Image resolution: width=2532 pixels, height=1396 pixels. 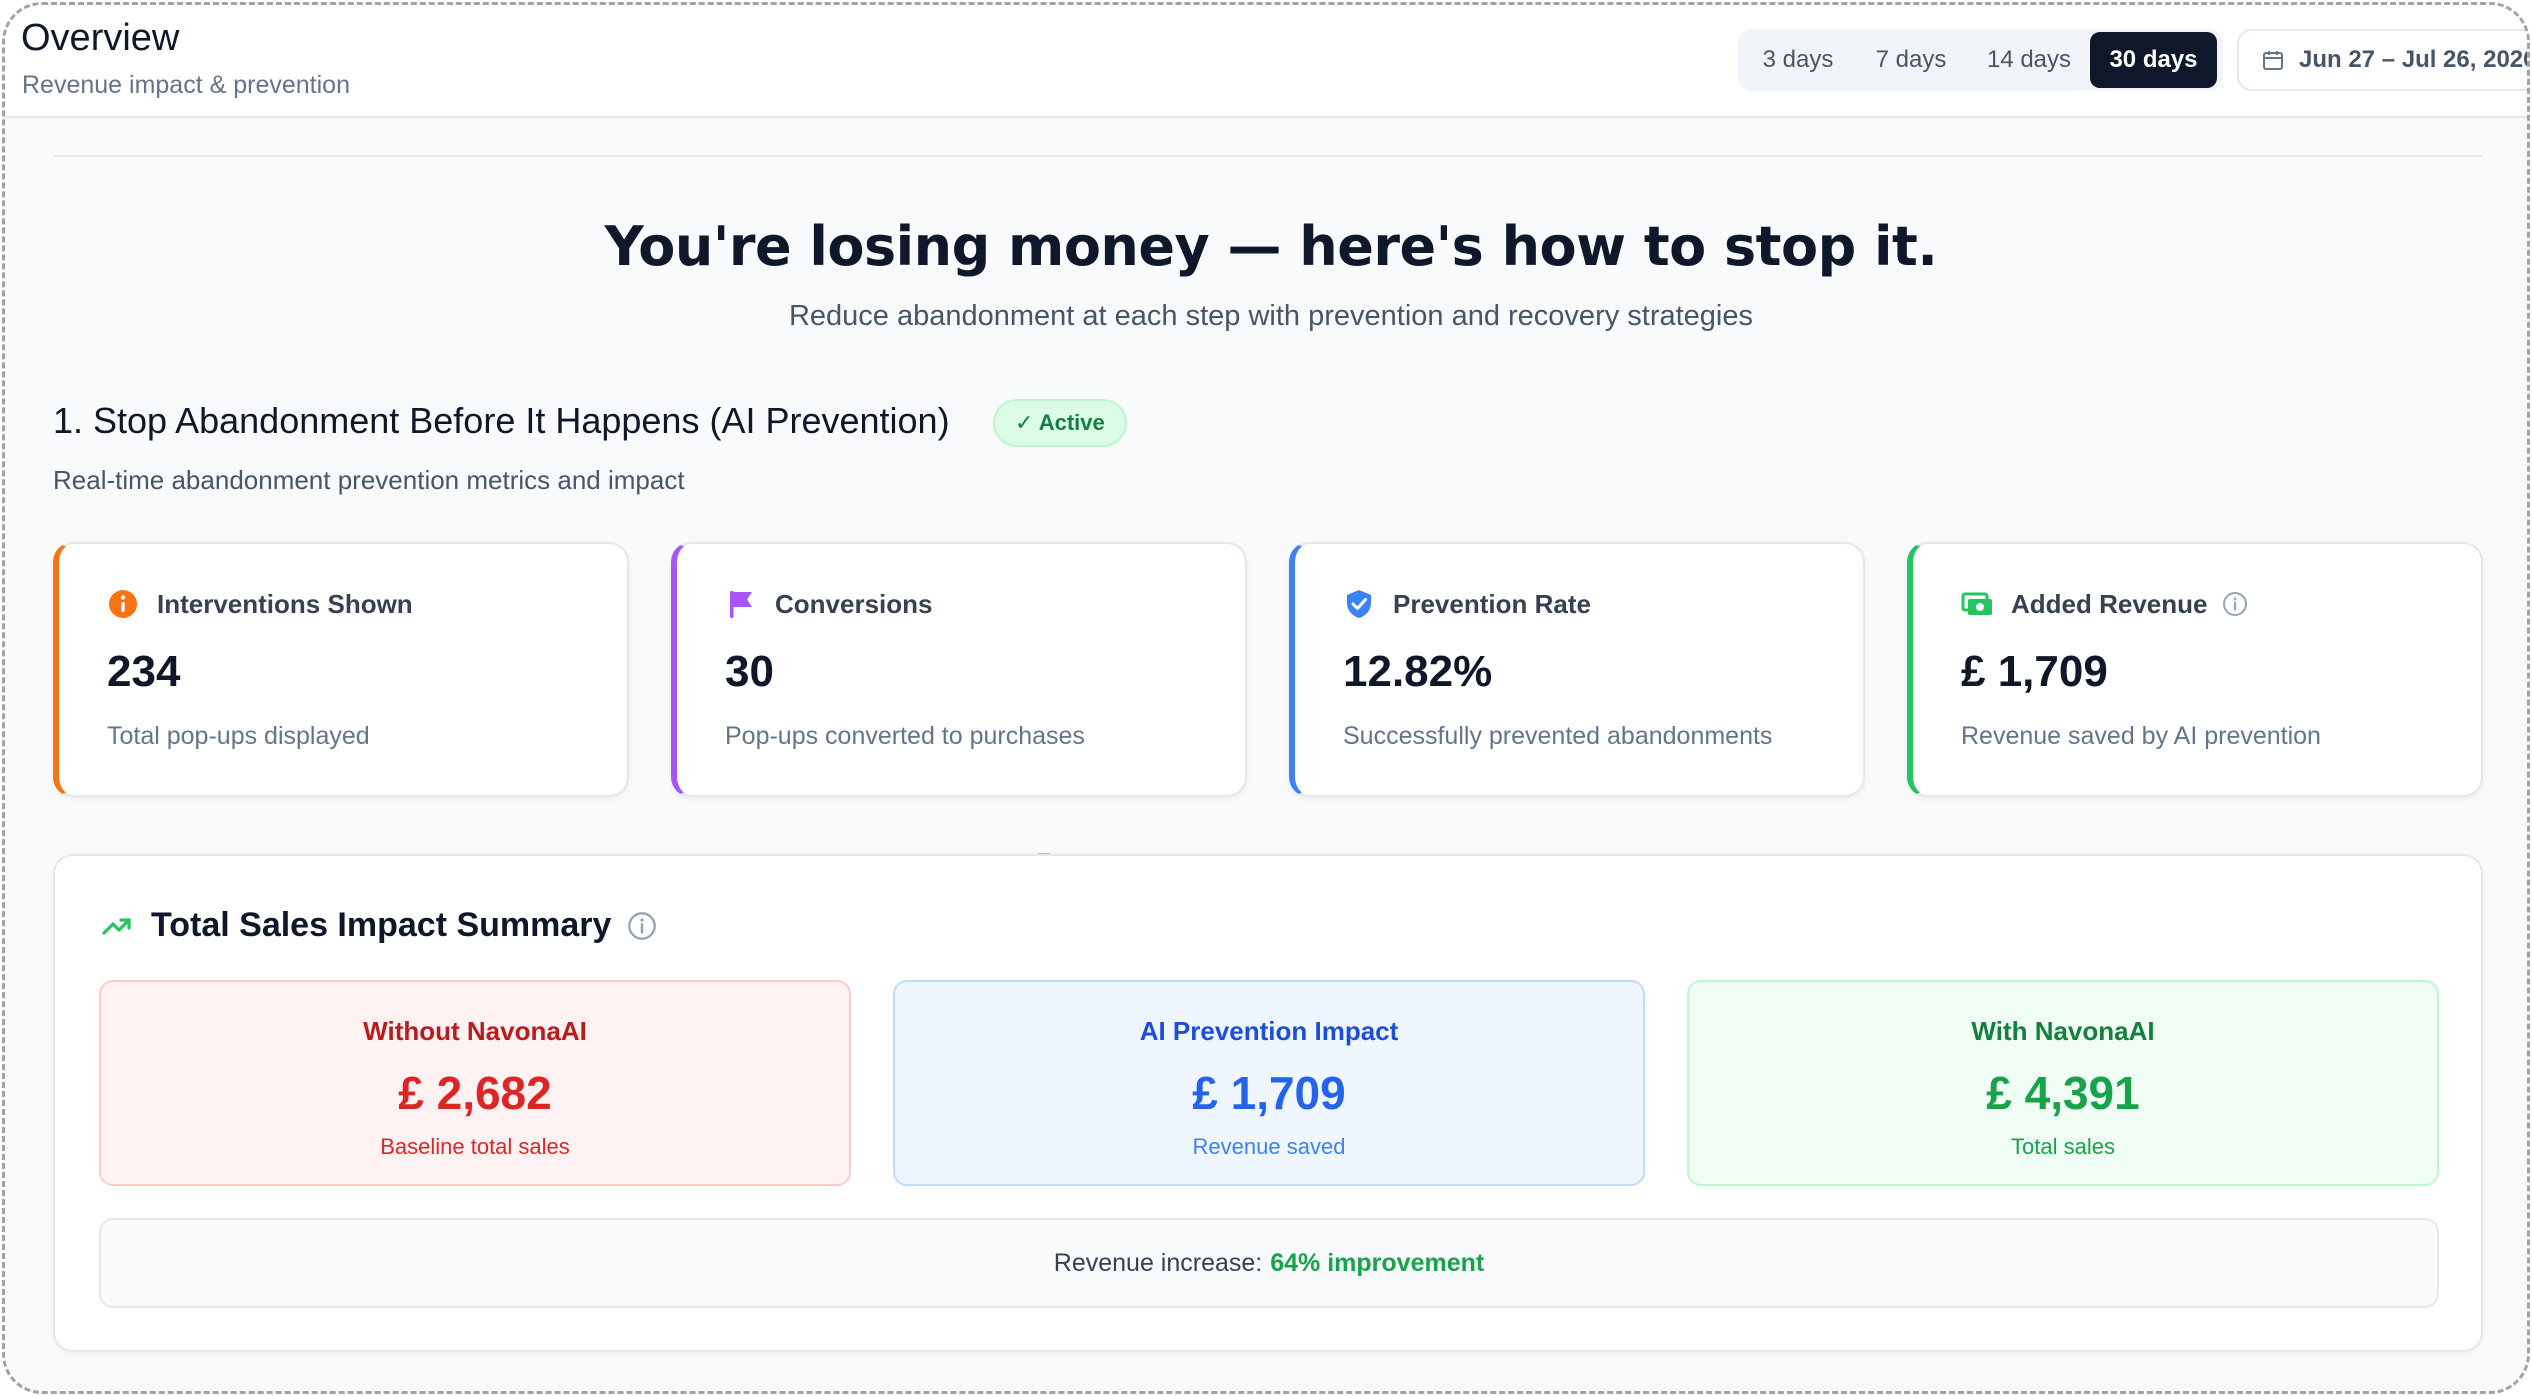 What do you see at coordinates (1977, 604) in the screenshot?
I see `money-icon` at bounding box center [1977, 604].